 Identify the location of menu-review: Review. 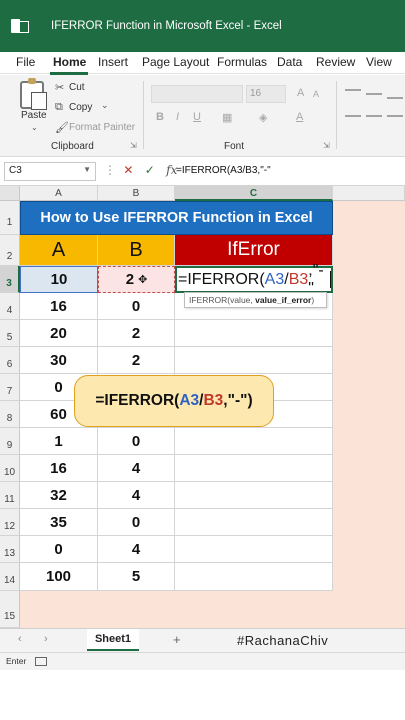
(335, 62).